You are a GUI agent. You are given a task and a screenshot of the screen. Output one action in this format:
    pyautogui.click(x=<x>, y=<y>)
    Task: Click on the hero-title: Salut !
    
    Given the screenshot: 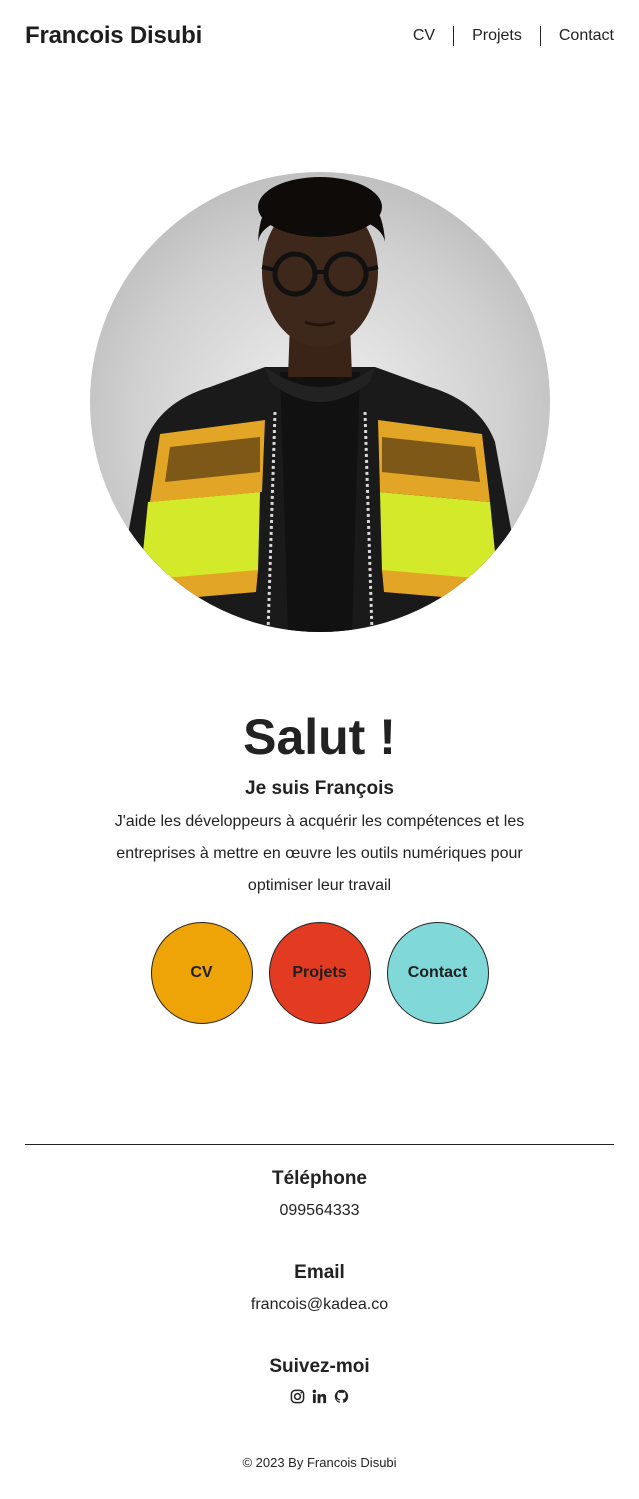 What is the action you would take?
    pyautogui.click(x=319, y=737)
    